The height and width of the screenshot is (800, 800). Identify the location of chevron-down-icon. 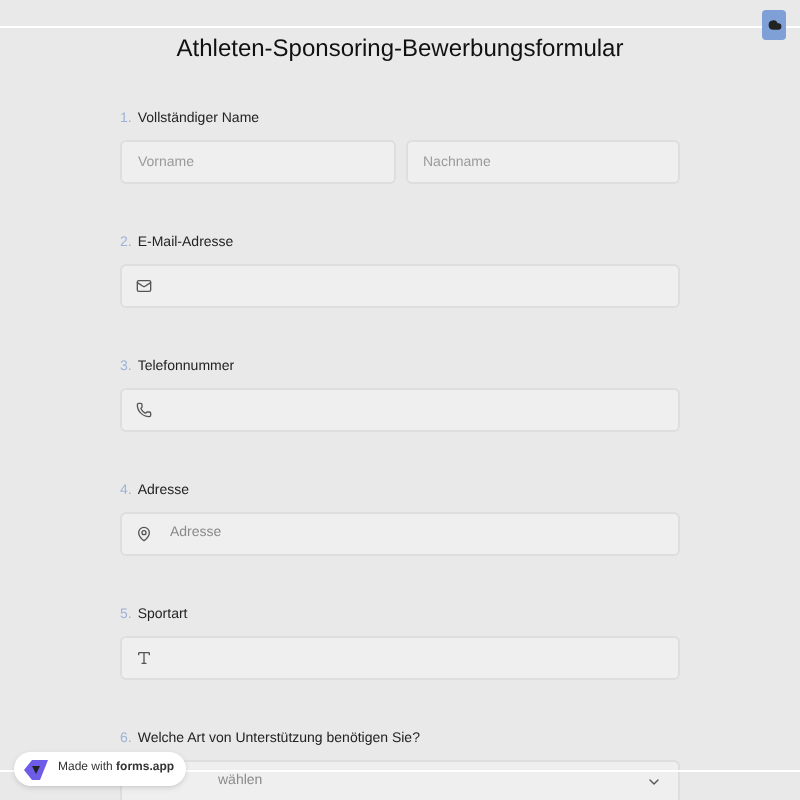
(654, 782).